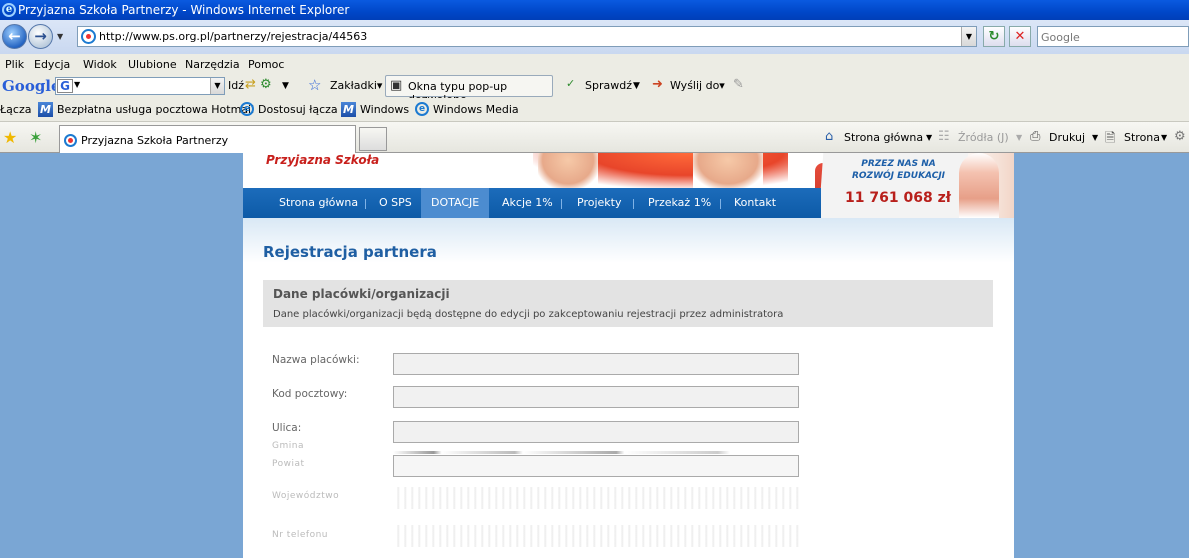 The height and width of the screenshot is (558, 1189). What do you see at coordinates (395, 203) in the screenshot?
I see `nav-about: O SPS` at bounding box center [395, 203].